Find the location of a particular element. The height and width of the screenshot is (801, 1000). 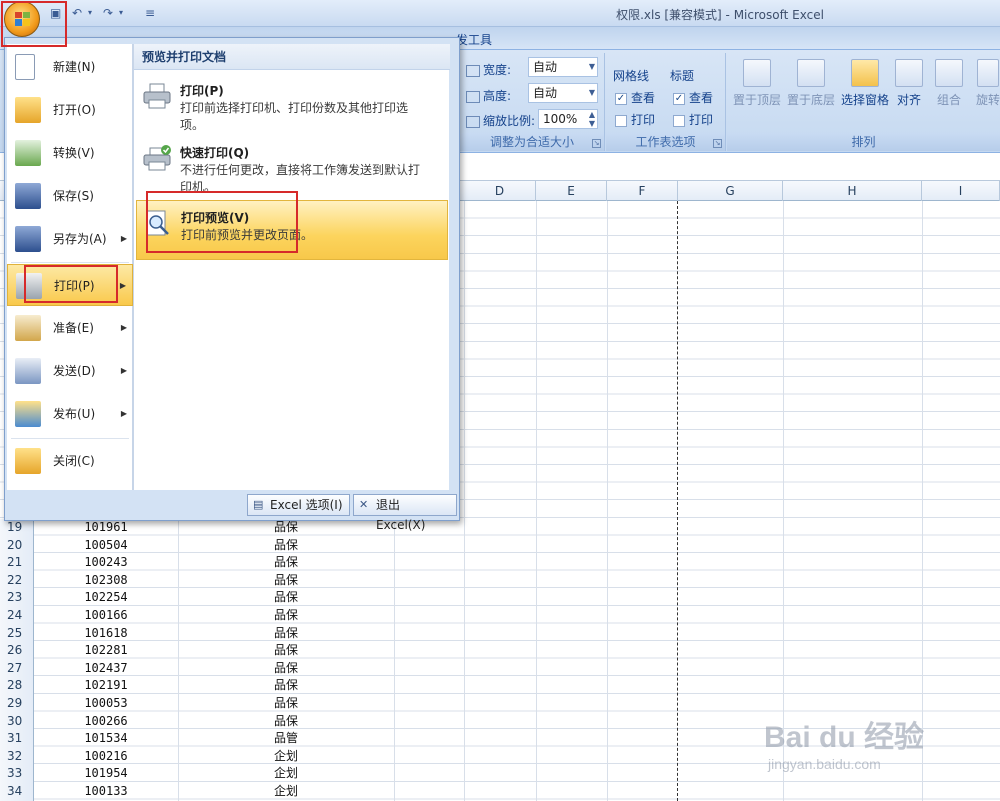

align-button: 对齐 is located at coordinates (909, 83).